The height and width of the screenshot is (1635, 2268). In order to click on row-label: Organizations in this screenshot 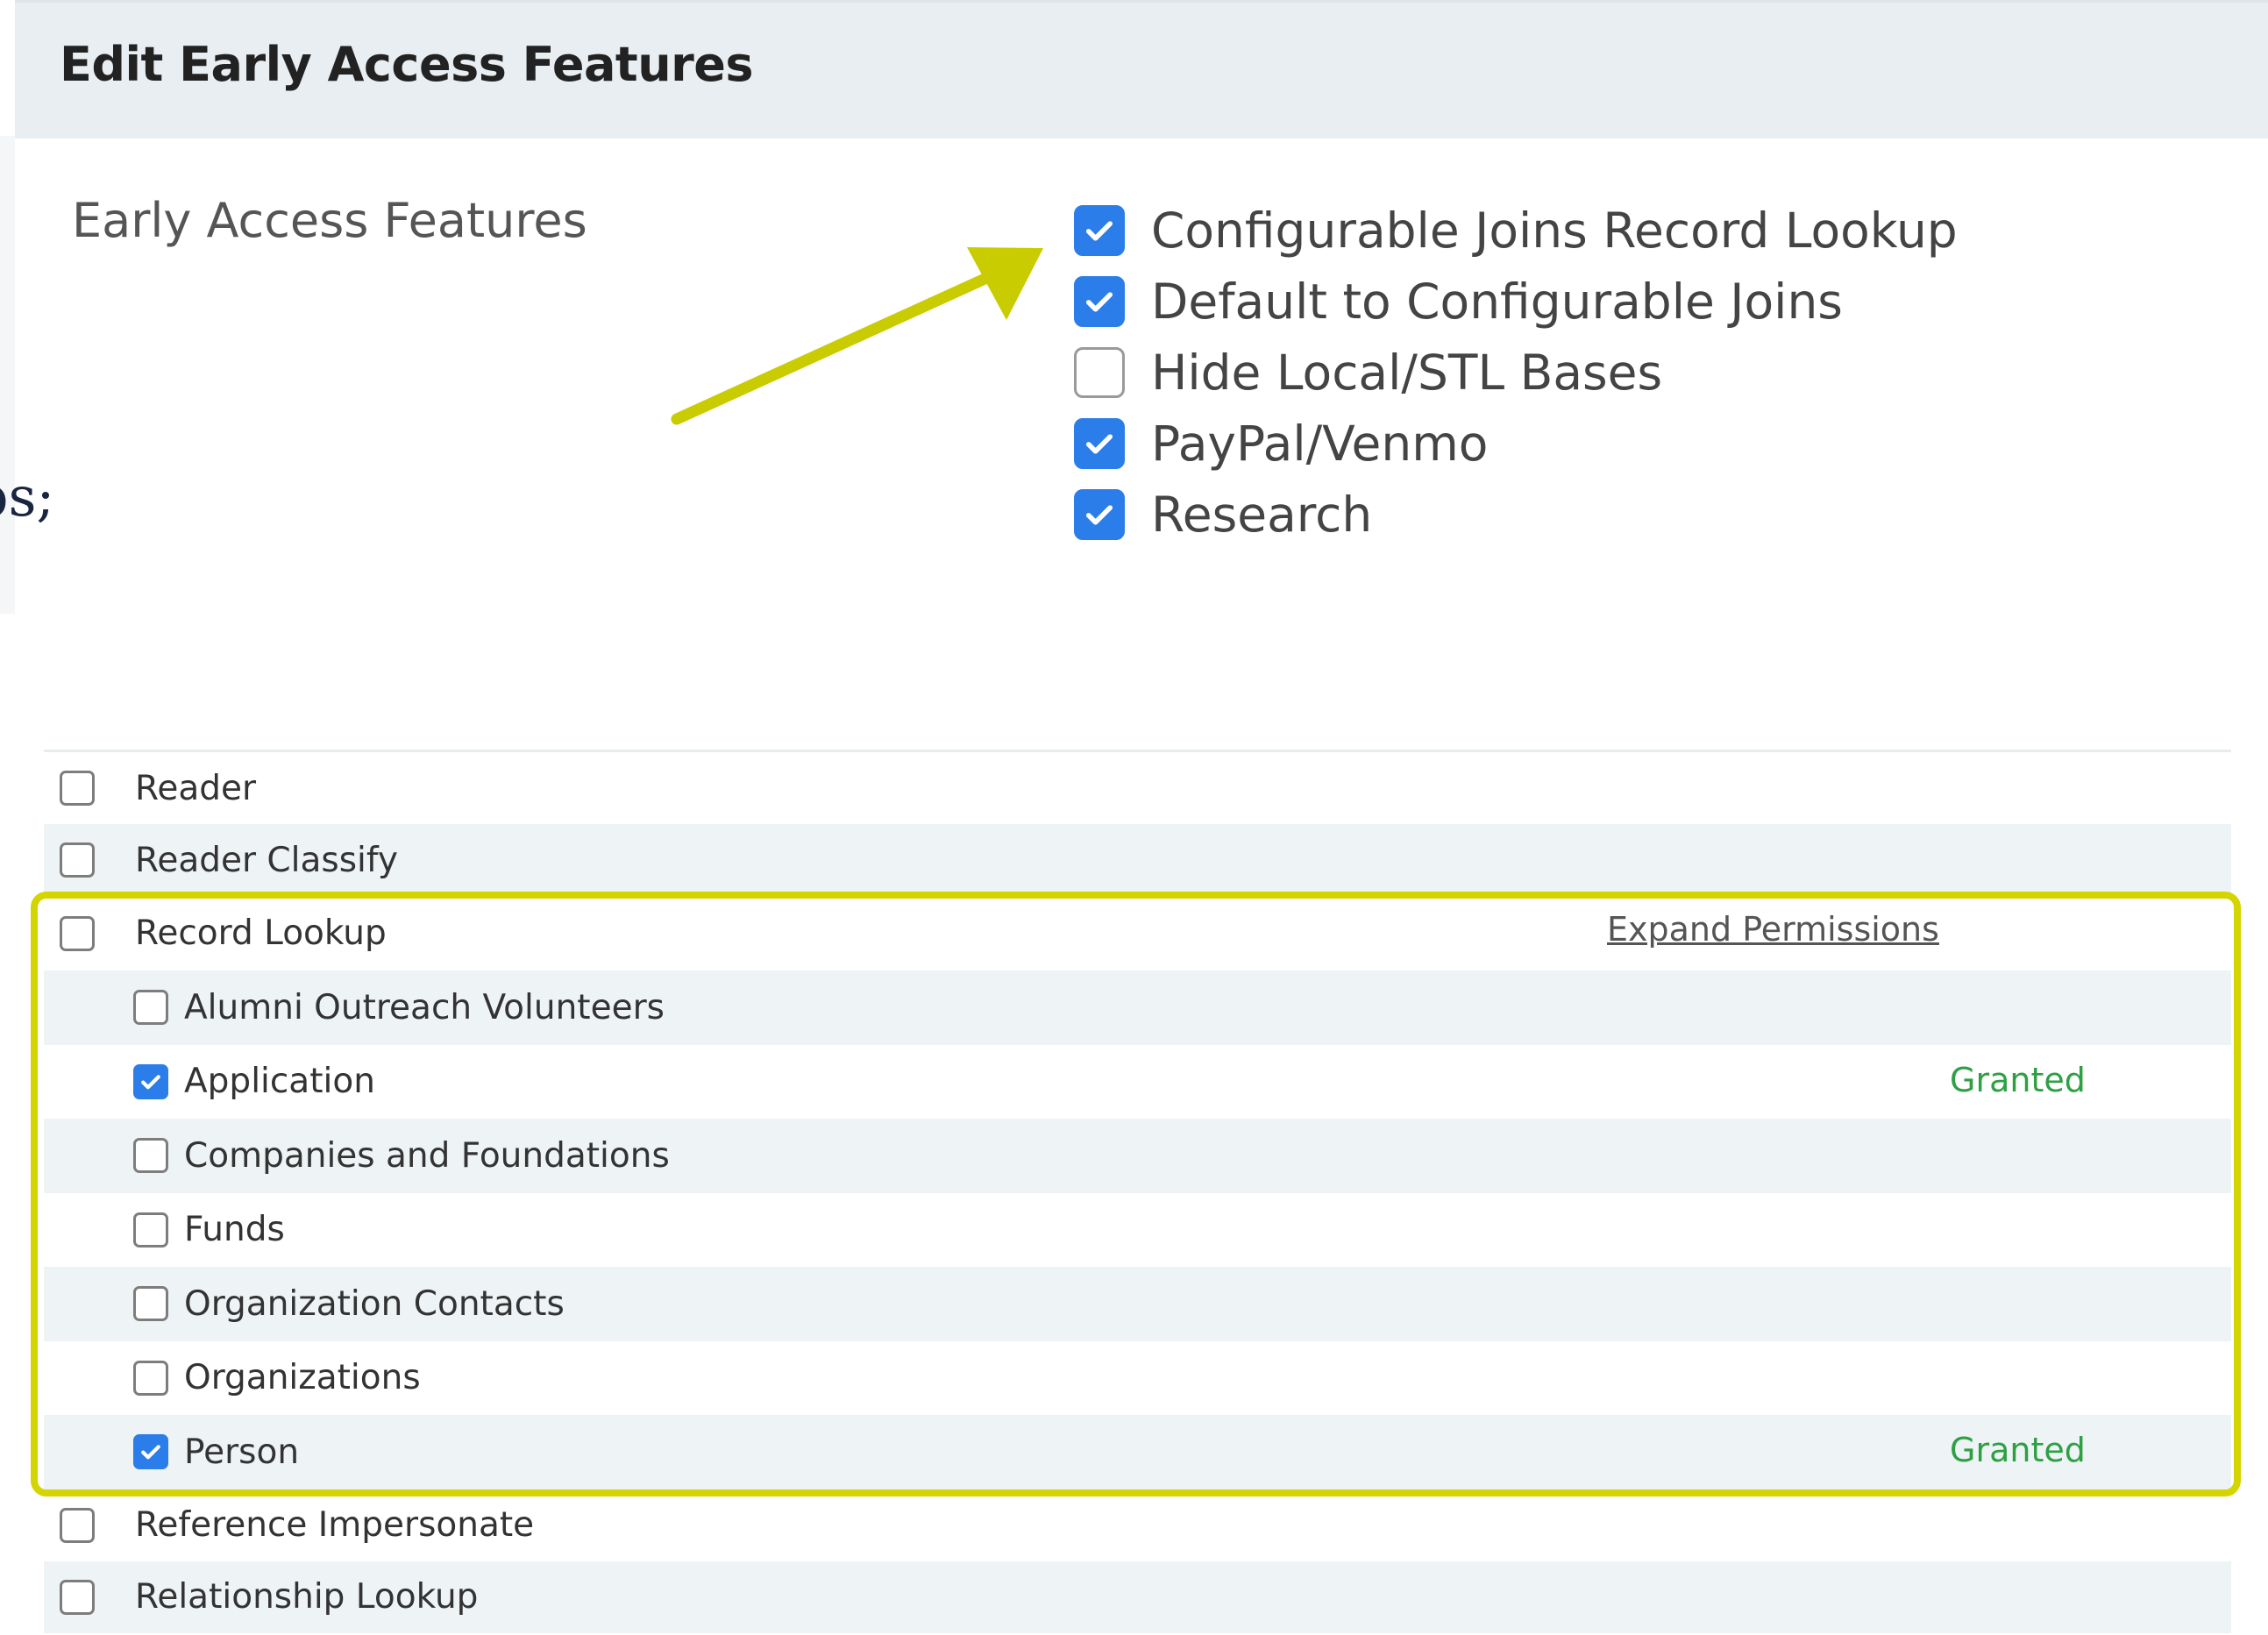, I will do `click(302, 1378)`.